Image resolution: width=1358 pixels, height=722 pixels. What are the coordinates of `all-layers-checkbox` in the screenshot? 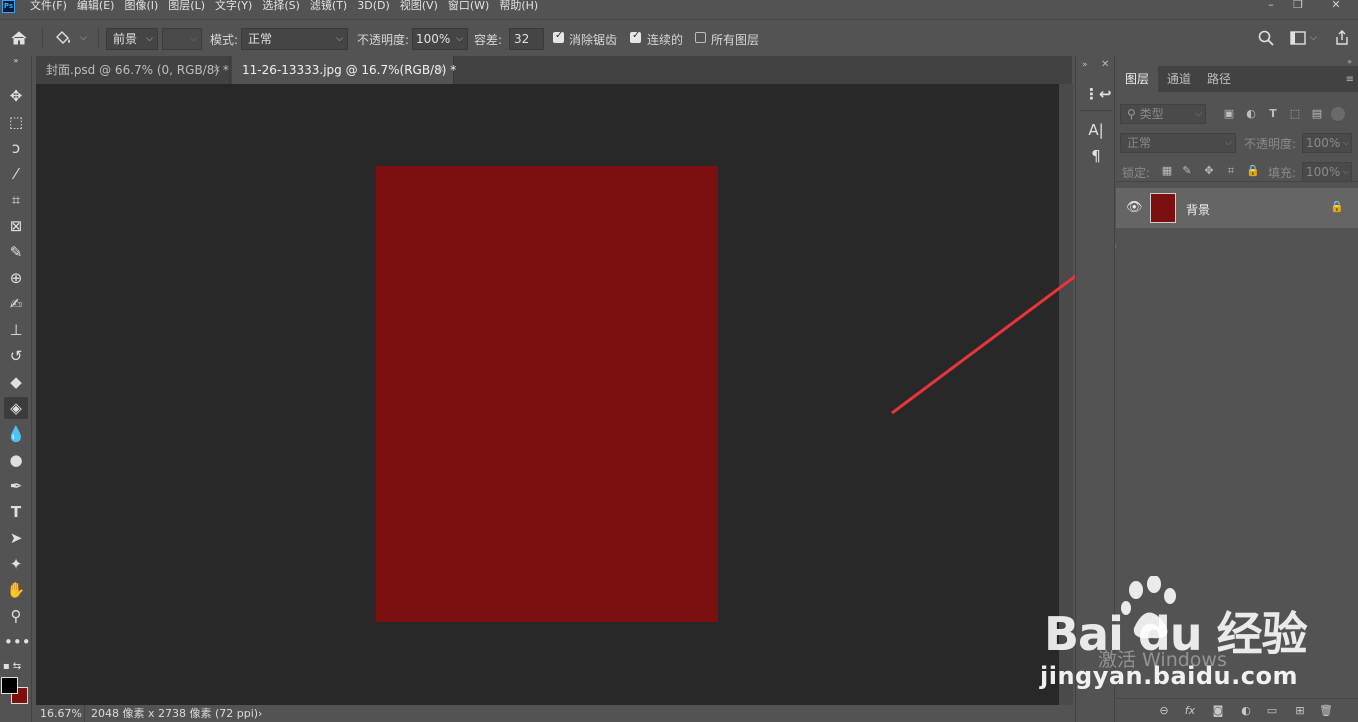 It's located at (700, 37).